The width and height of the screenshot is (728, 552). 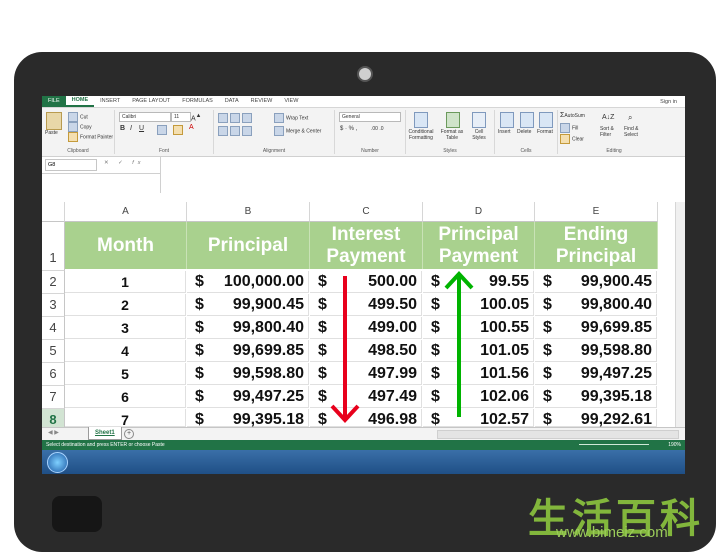 What do you see at coordinates (366, 351) in the screenshot?
I see `cell-interest: $498.50` at bounding box center [366, 351].